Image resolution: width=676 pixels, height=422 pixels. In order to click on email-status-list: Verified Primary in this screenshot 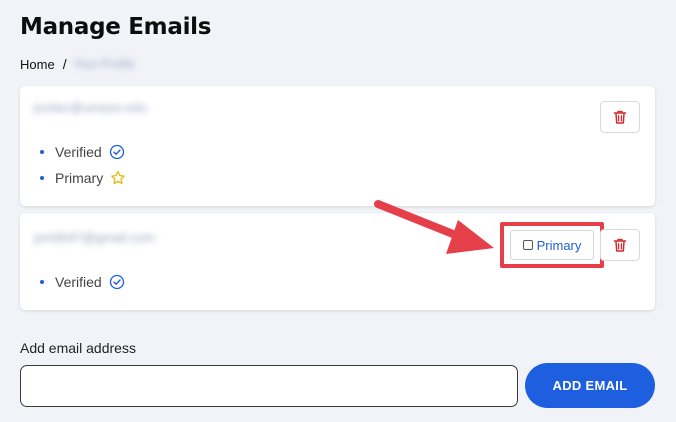, I will do `click(83, 165)`.